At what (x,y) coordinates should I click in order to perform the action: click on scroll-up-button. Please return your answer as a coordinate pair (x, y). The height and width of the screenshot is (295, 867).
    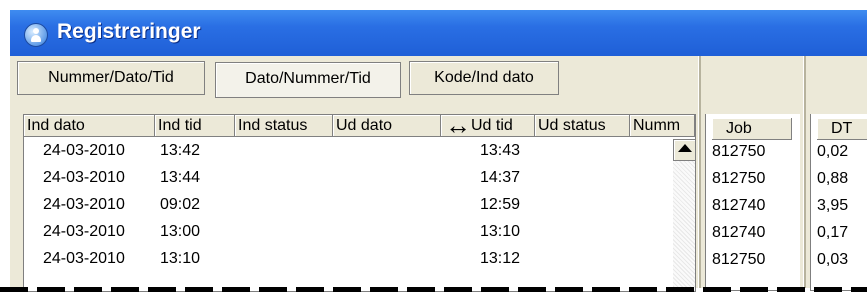
    Looking at the image, I should click on (684, 150).